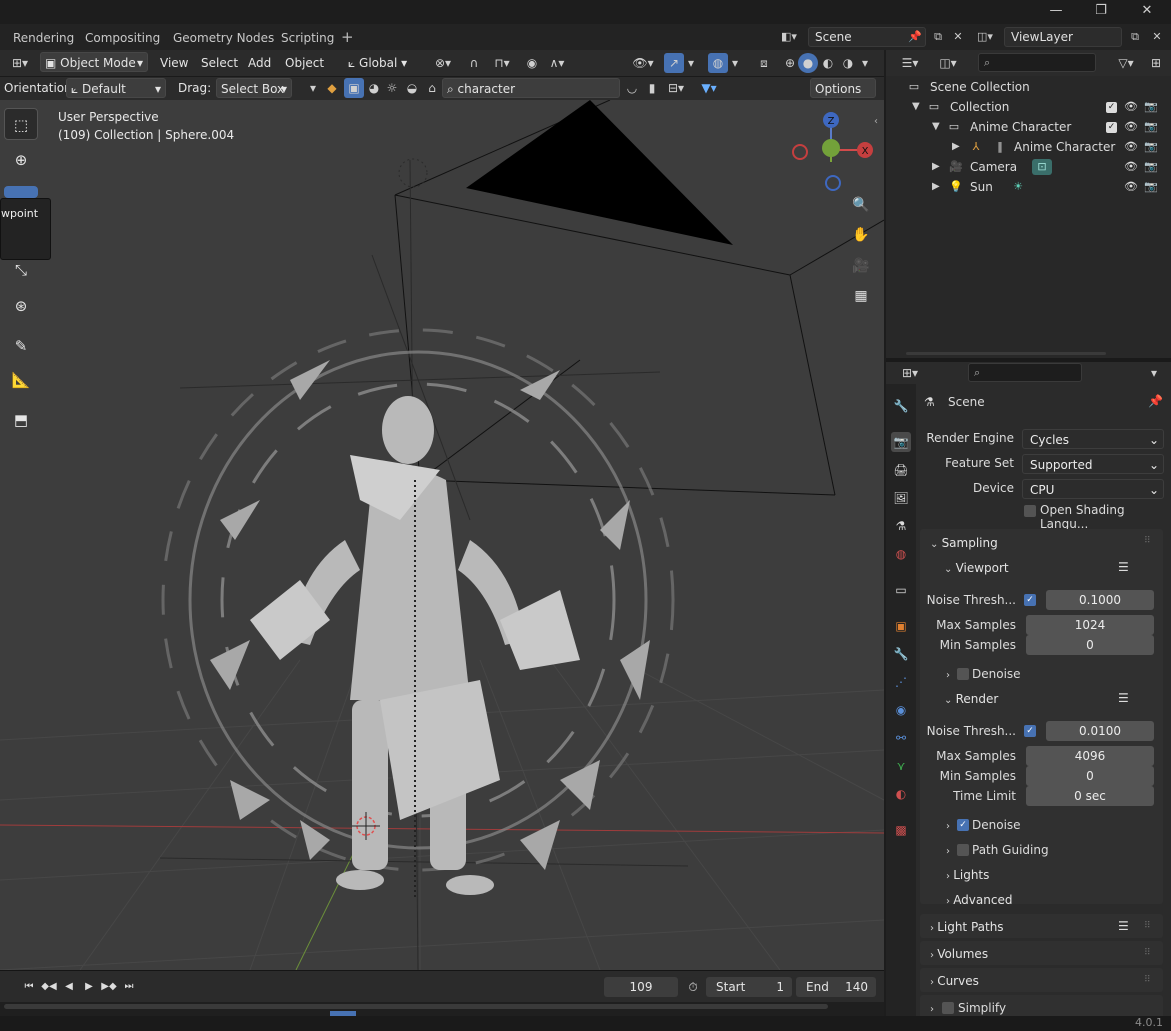  What do you see at coordinates (1093, 439) in the screenshot?
I see `render-engine-dropdown: Cycles ⌄` at bounding box center [1093, 439].